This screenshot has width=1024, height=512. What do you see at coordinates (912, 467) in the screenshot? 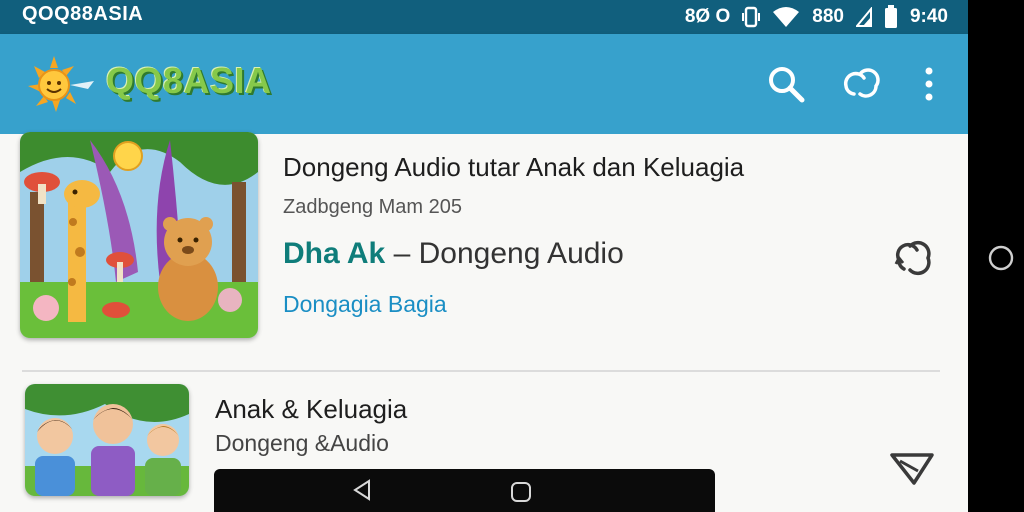
I see `send-icon` at bounding box center [912, 467].